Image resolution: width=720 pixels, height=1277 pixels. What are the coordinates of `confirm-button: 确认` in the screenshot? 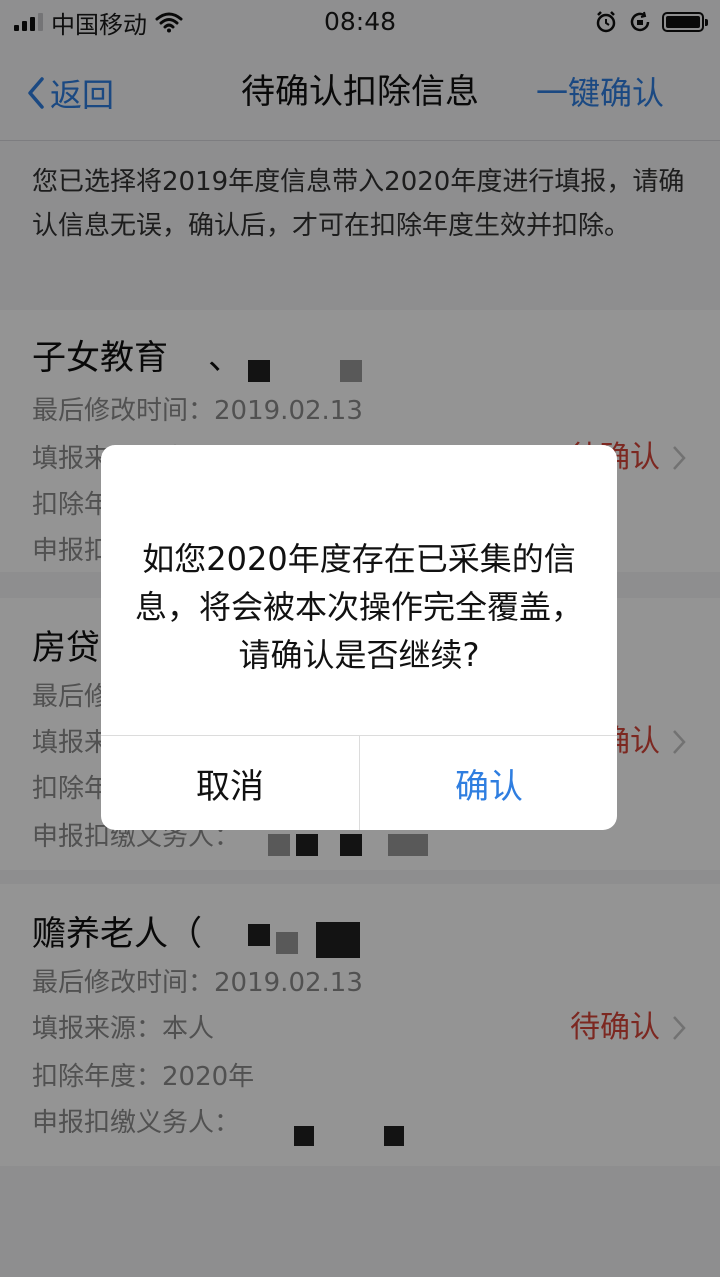 It's located at (488, 783).